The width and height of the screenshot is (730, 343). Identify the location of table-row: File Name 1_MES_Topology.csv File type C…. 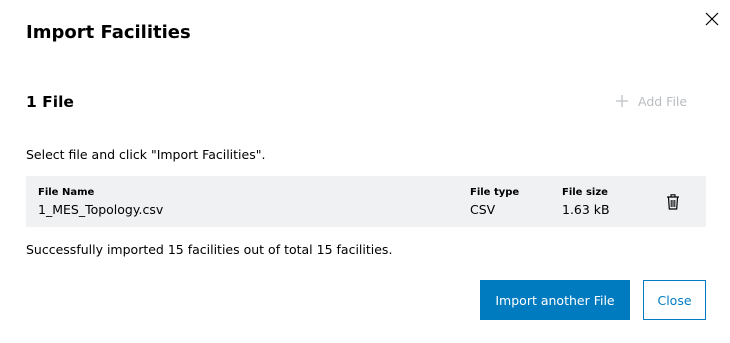
(366, 201).